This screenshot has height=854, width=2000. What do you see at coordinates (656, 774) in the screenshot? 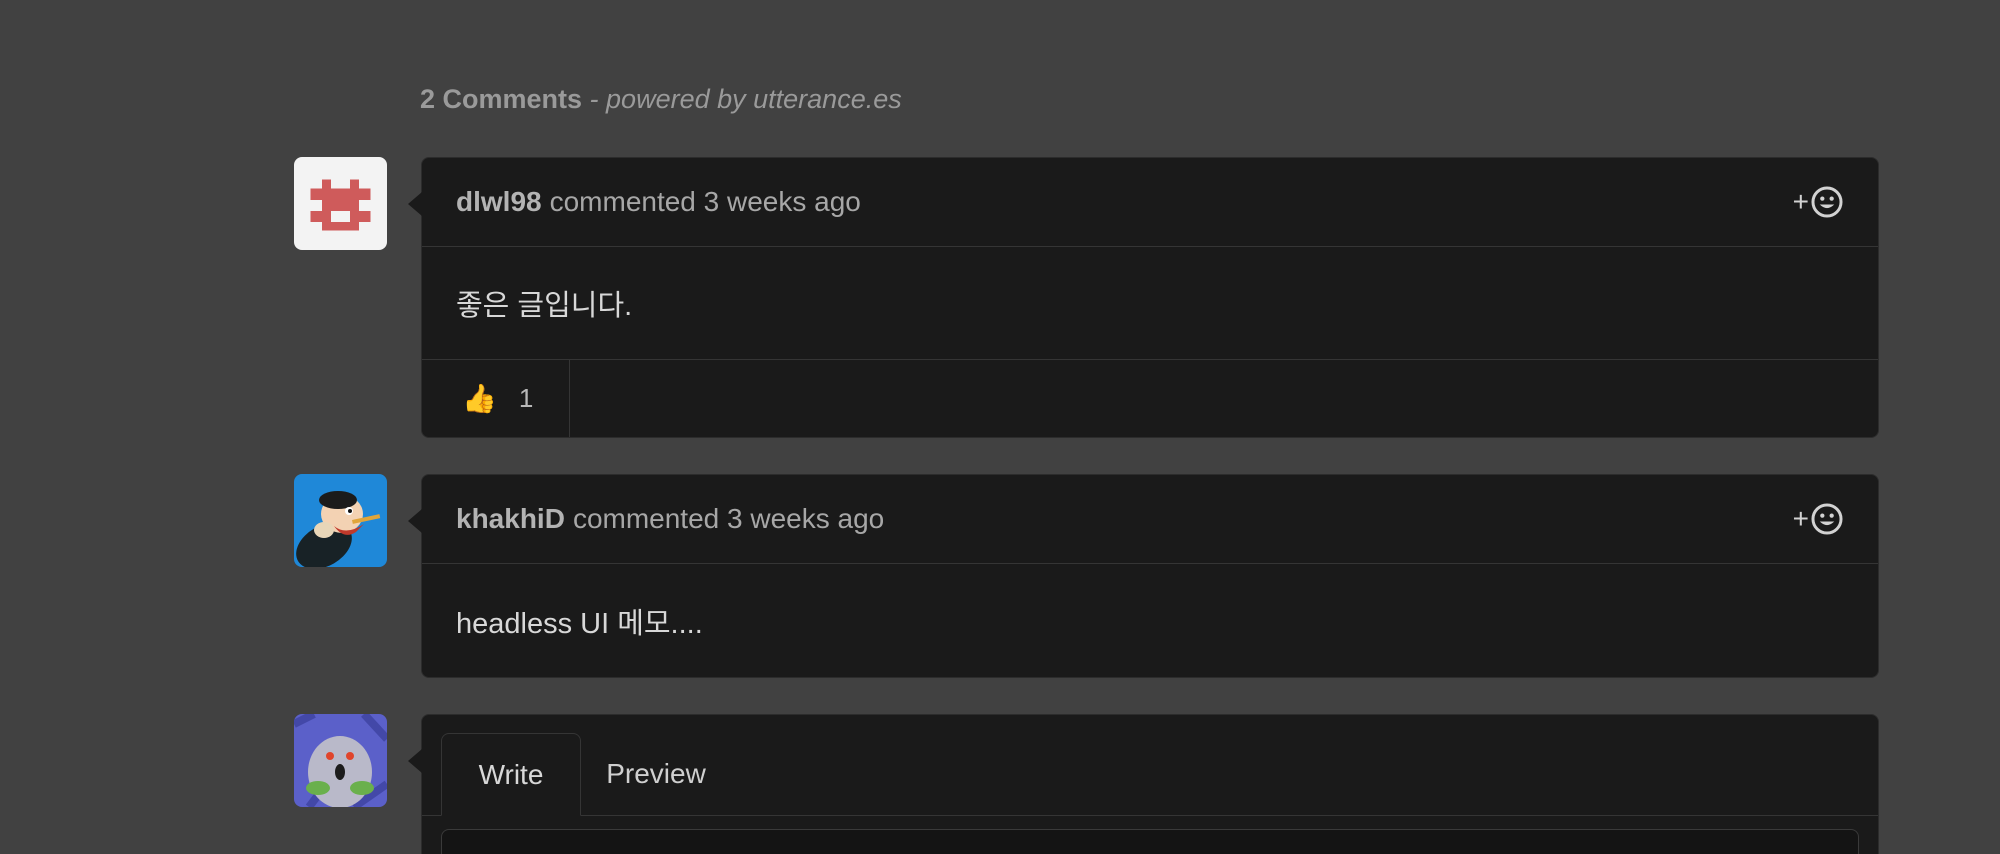
I see `tab-preview: Preview` at bounding box center [656, 774].